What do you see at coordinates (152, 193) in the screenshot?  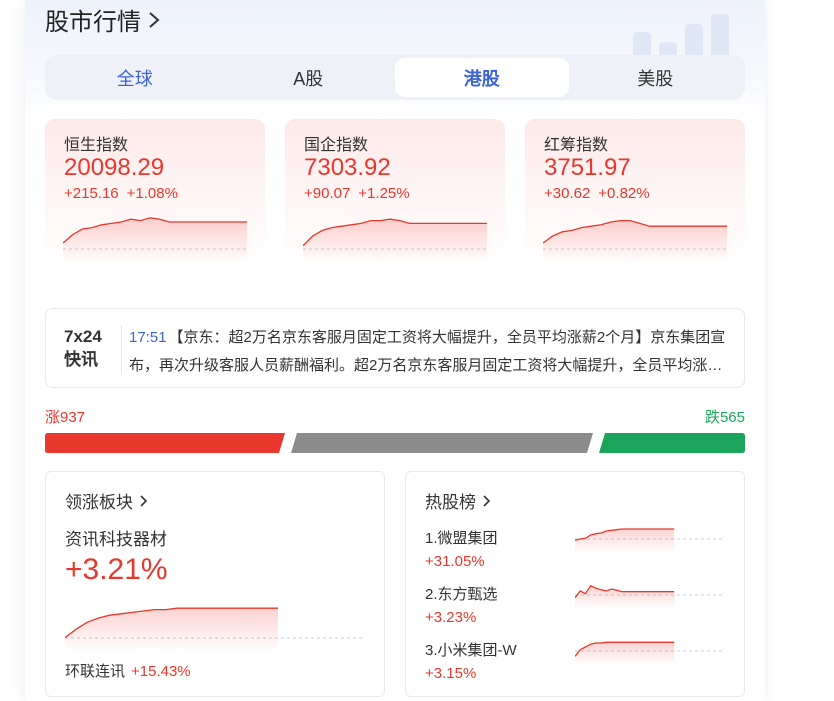 I see `index-percent: +1.08%` at bounding box center [152, 193].